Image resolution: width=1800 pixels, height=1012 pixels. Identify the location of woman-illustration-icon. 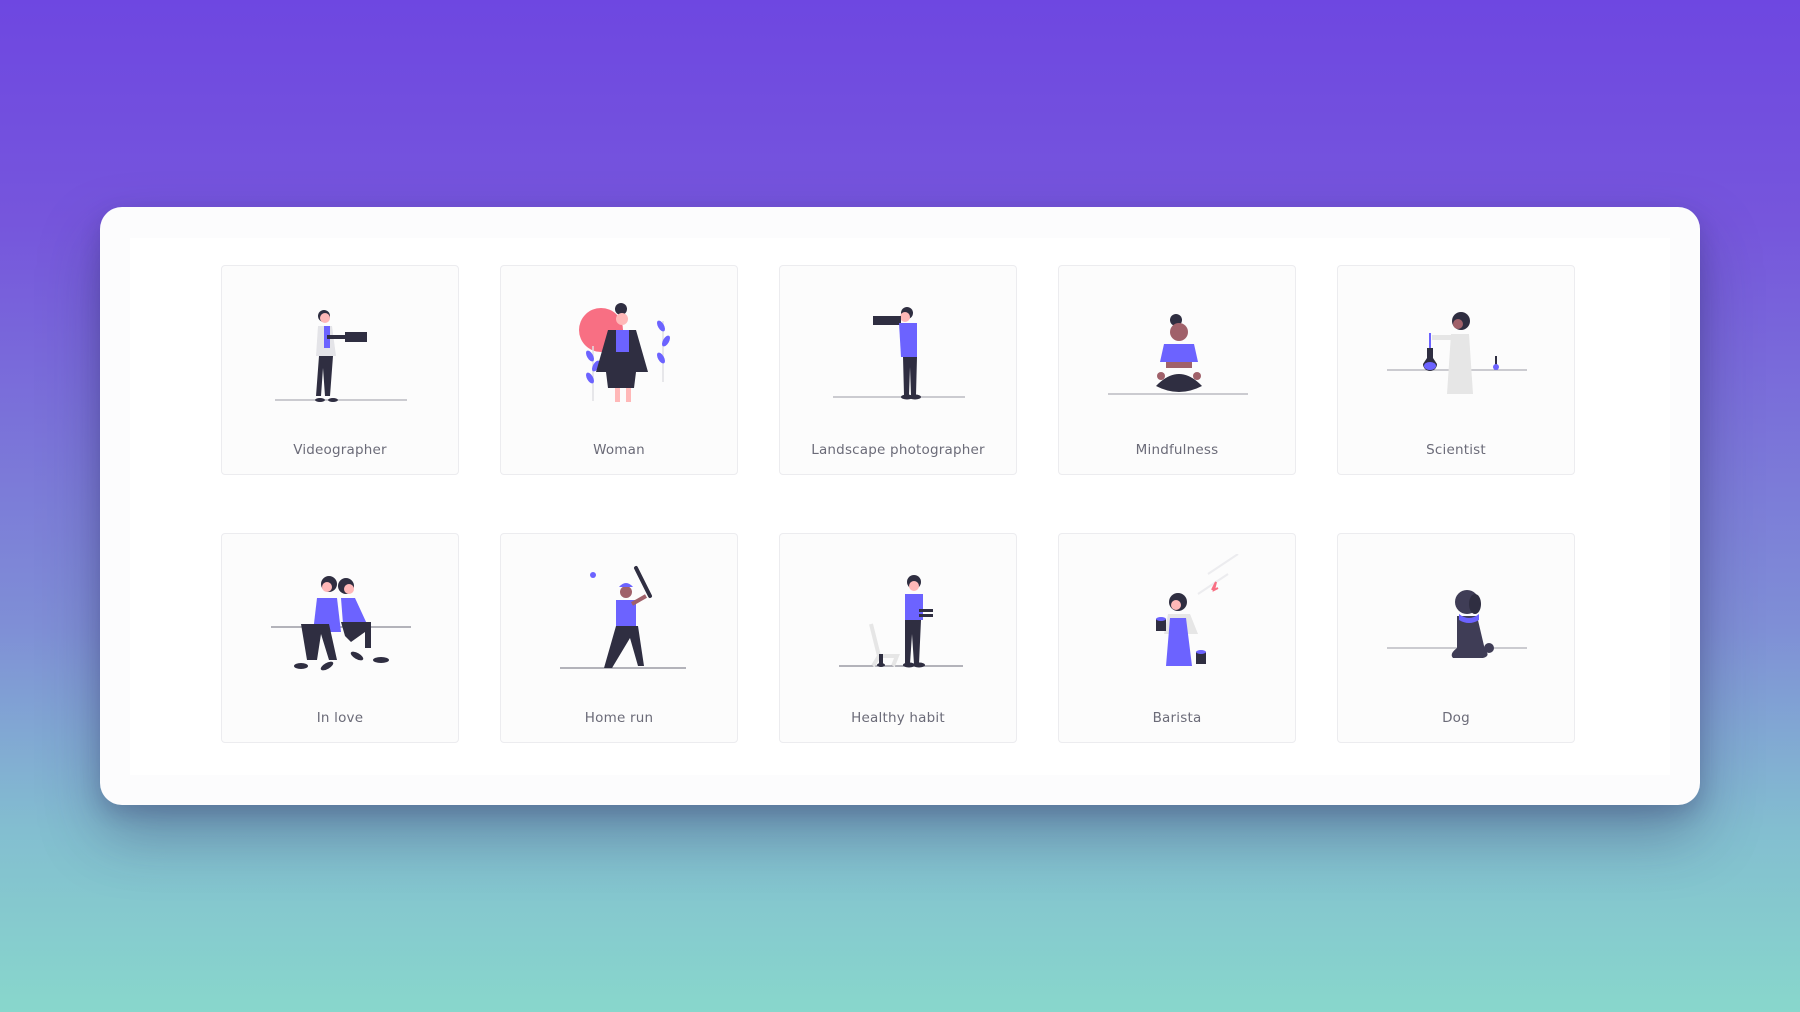
(624, 352).